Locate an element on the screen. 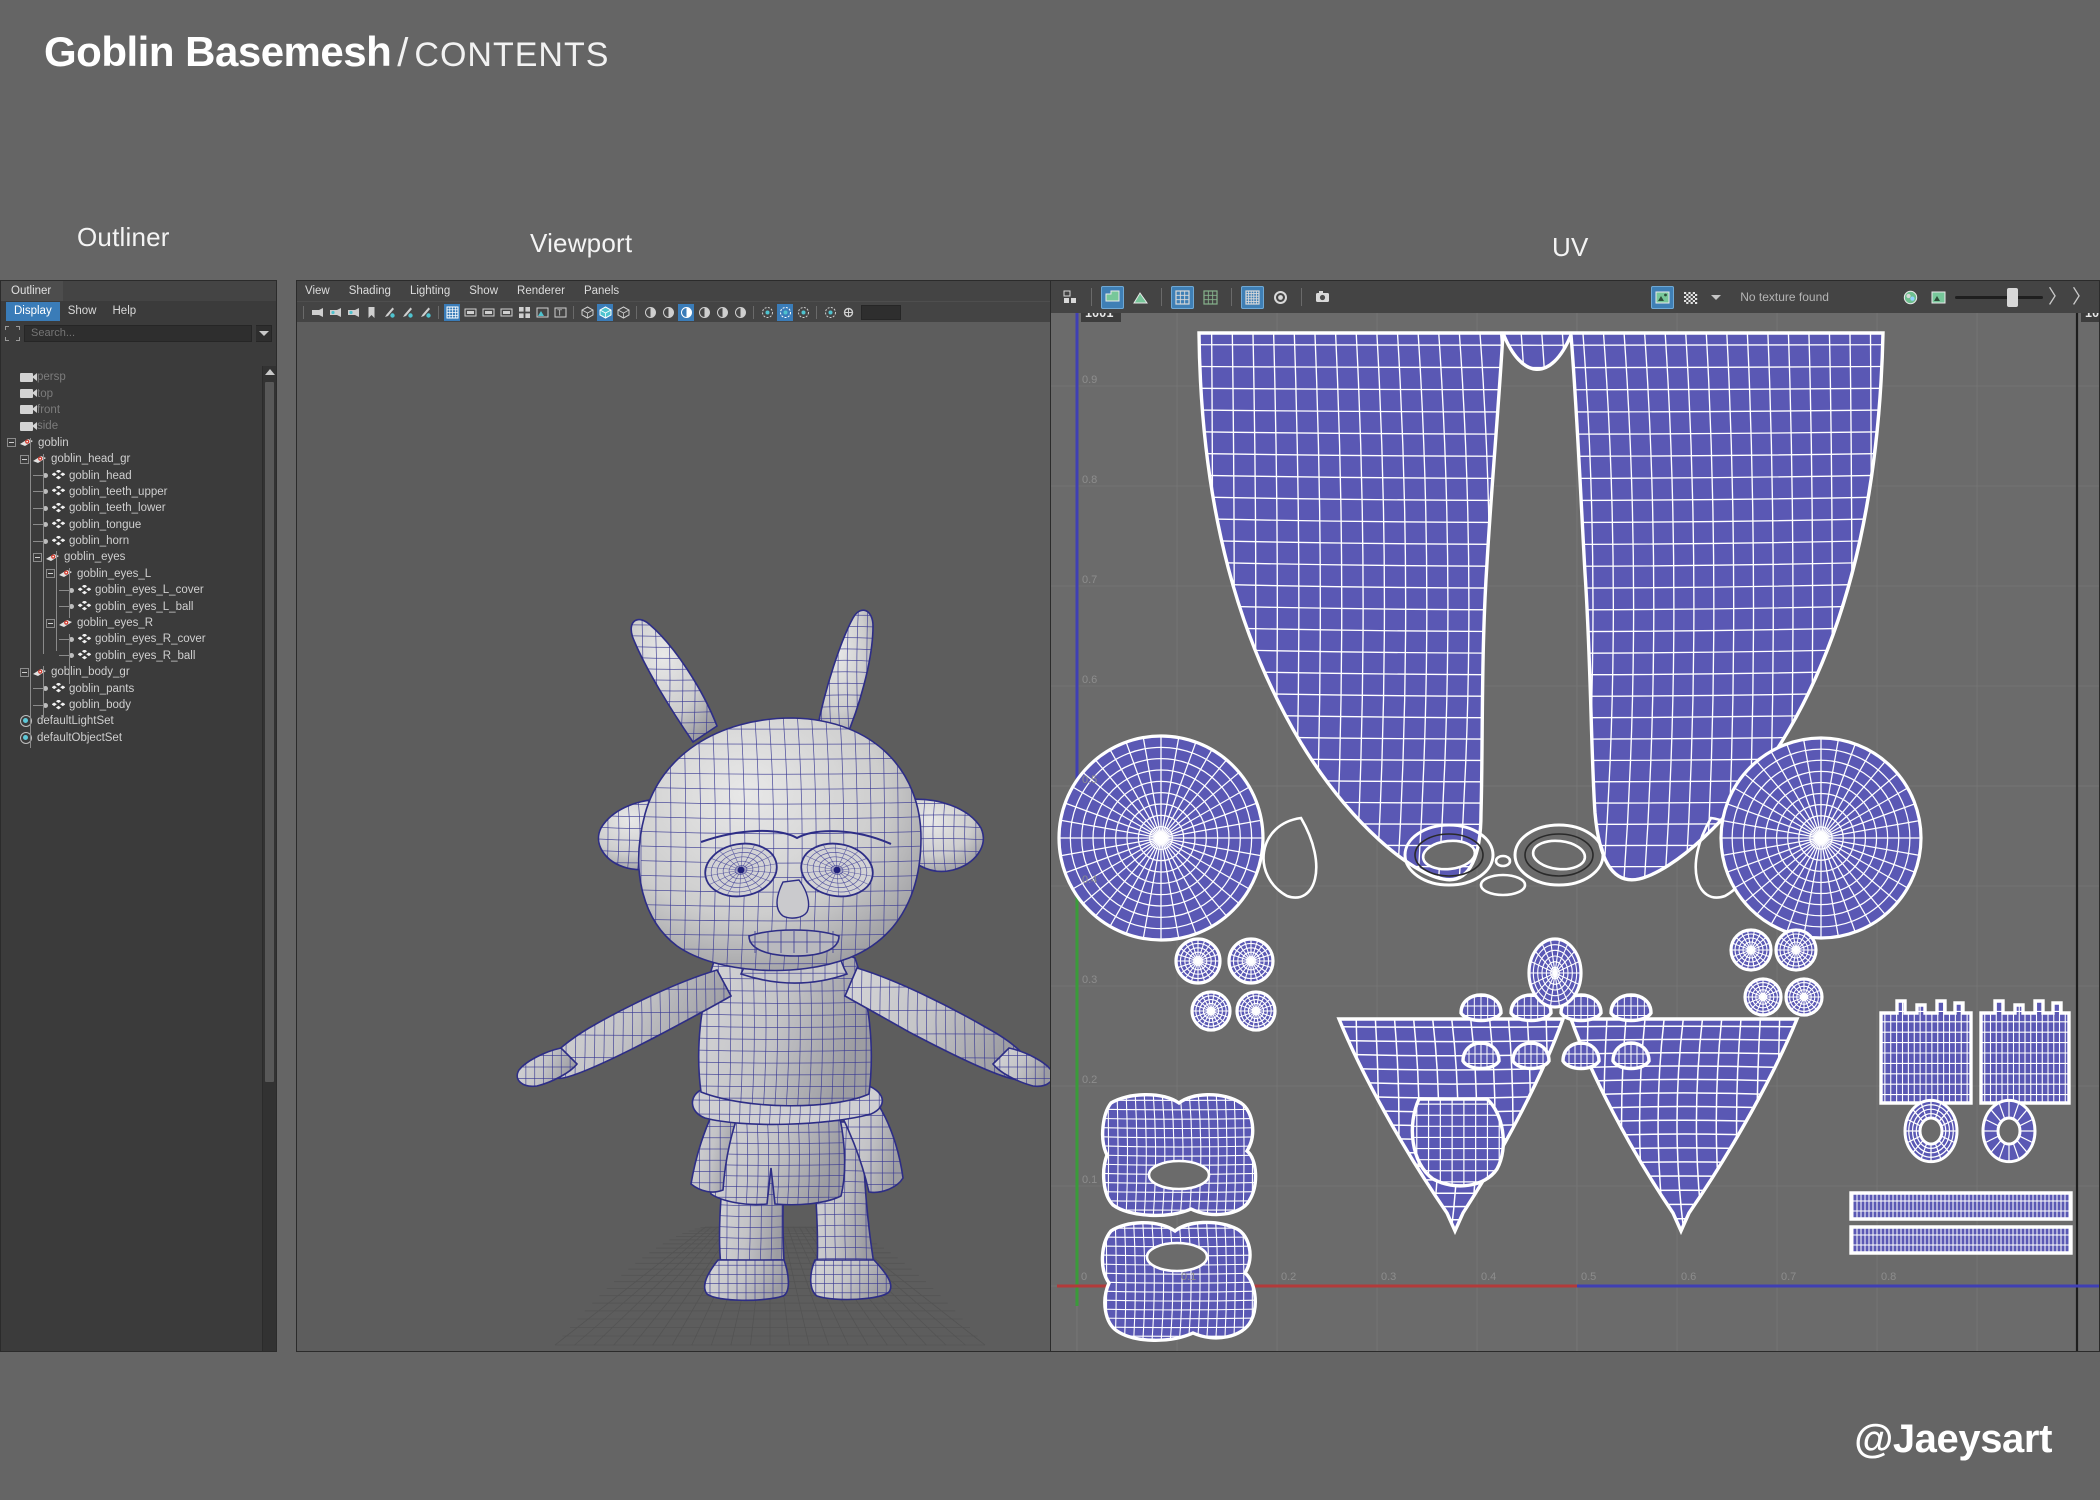  checker-pattern-icon is located at coordinates (1690, 297).